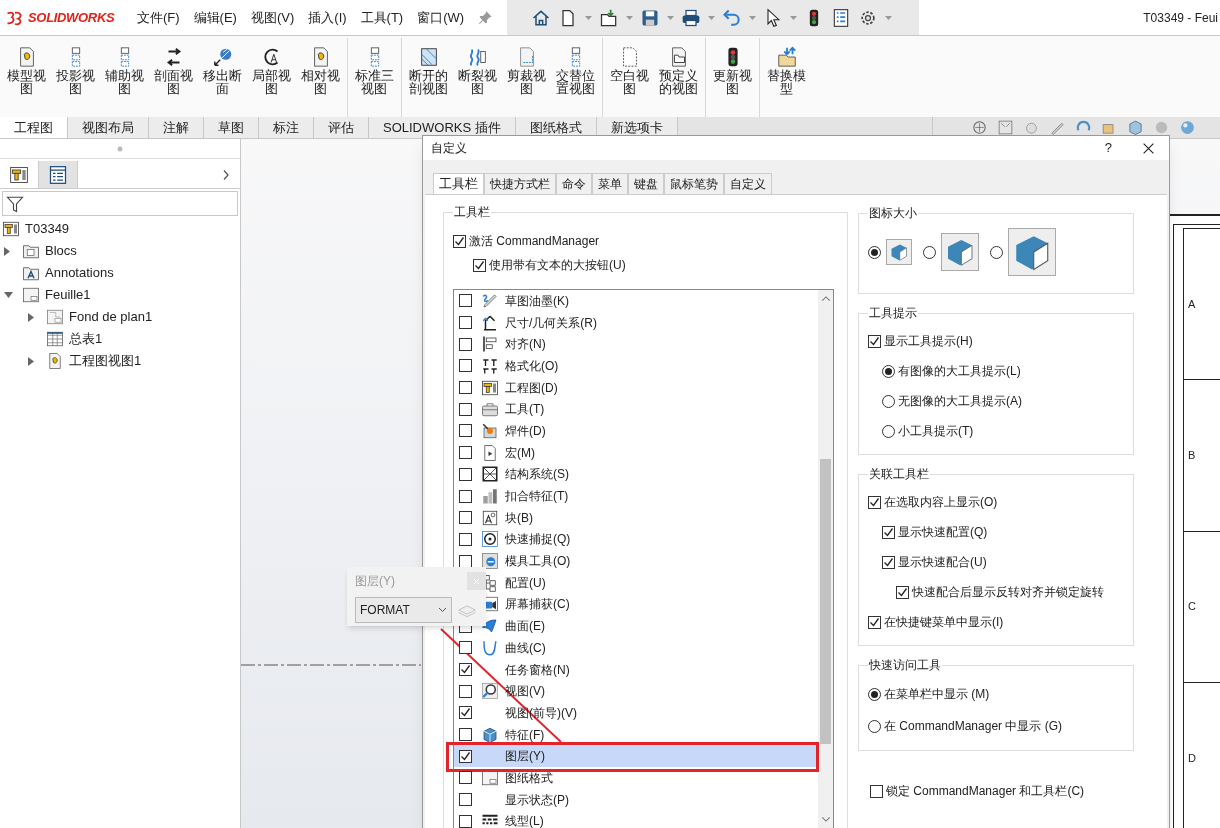 The height and width of the screenshot is (828, 1220). What do you see at coordinates (646, 183) in the screenshot?
I see `tab: 键盘` at bounding box center [646, 183].